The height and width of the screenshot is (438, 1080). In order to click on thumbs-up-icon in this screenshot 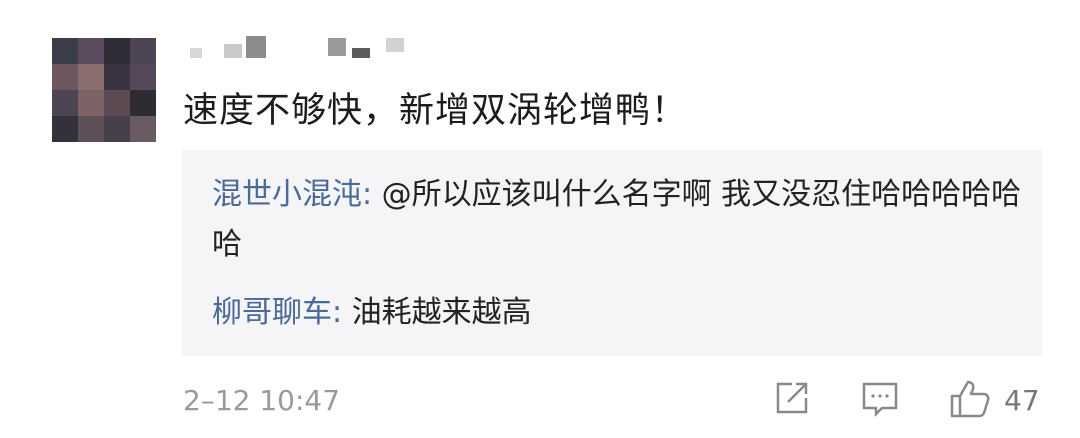, I will do `click(970, 401)`.